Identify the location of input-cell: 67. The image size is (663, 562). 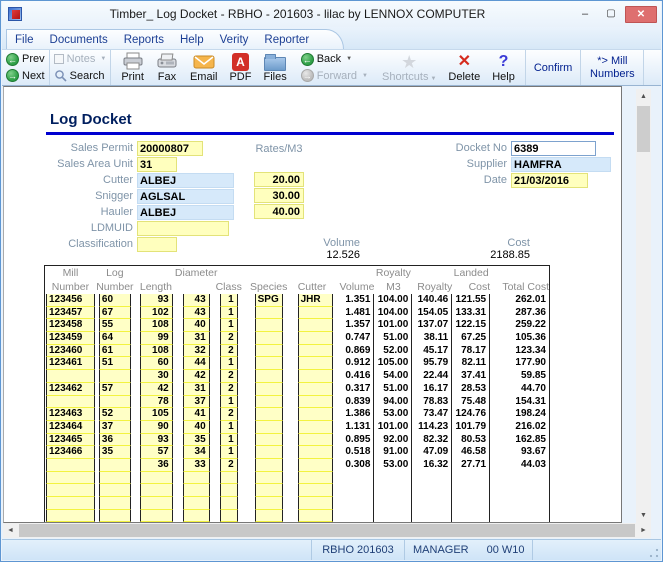
(114, 313).